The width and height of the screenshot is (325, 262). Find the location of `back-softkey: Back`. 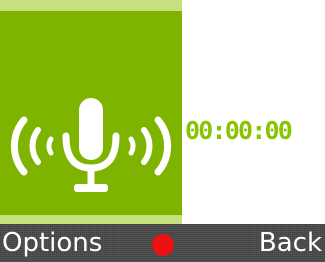

back-softkey: Back is located at coordinates (290, 243).